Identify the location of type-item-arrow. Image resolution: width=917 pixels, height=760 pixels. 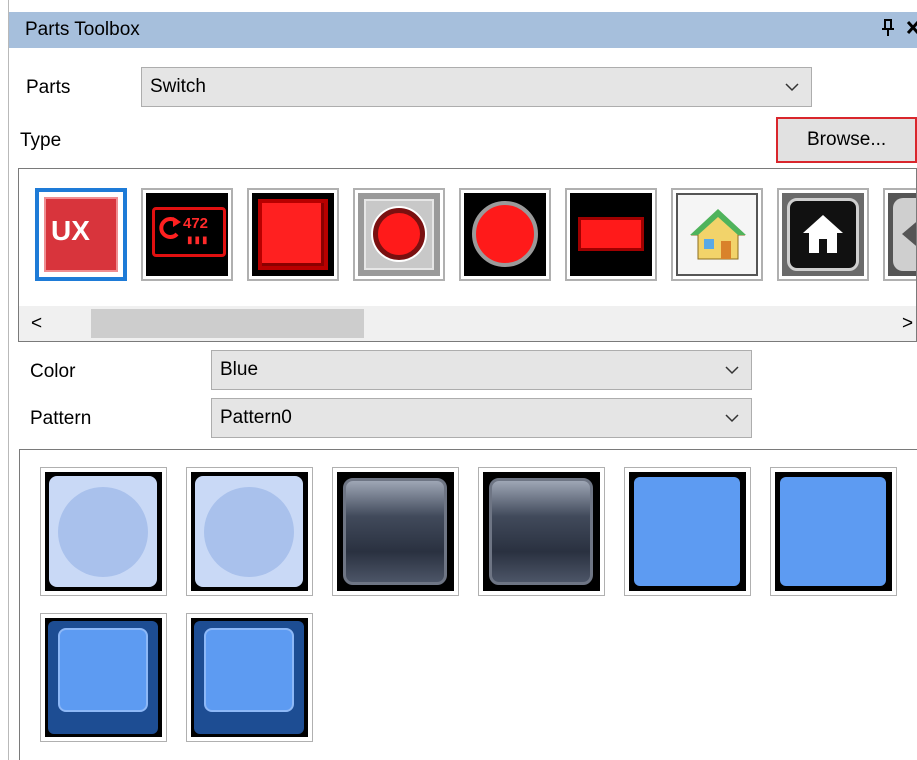
(899, 234).